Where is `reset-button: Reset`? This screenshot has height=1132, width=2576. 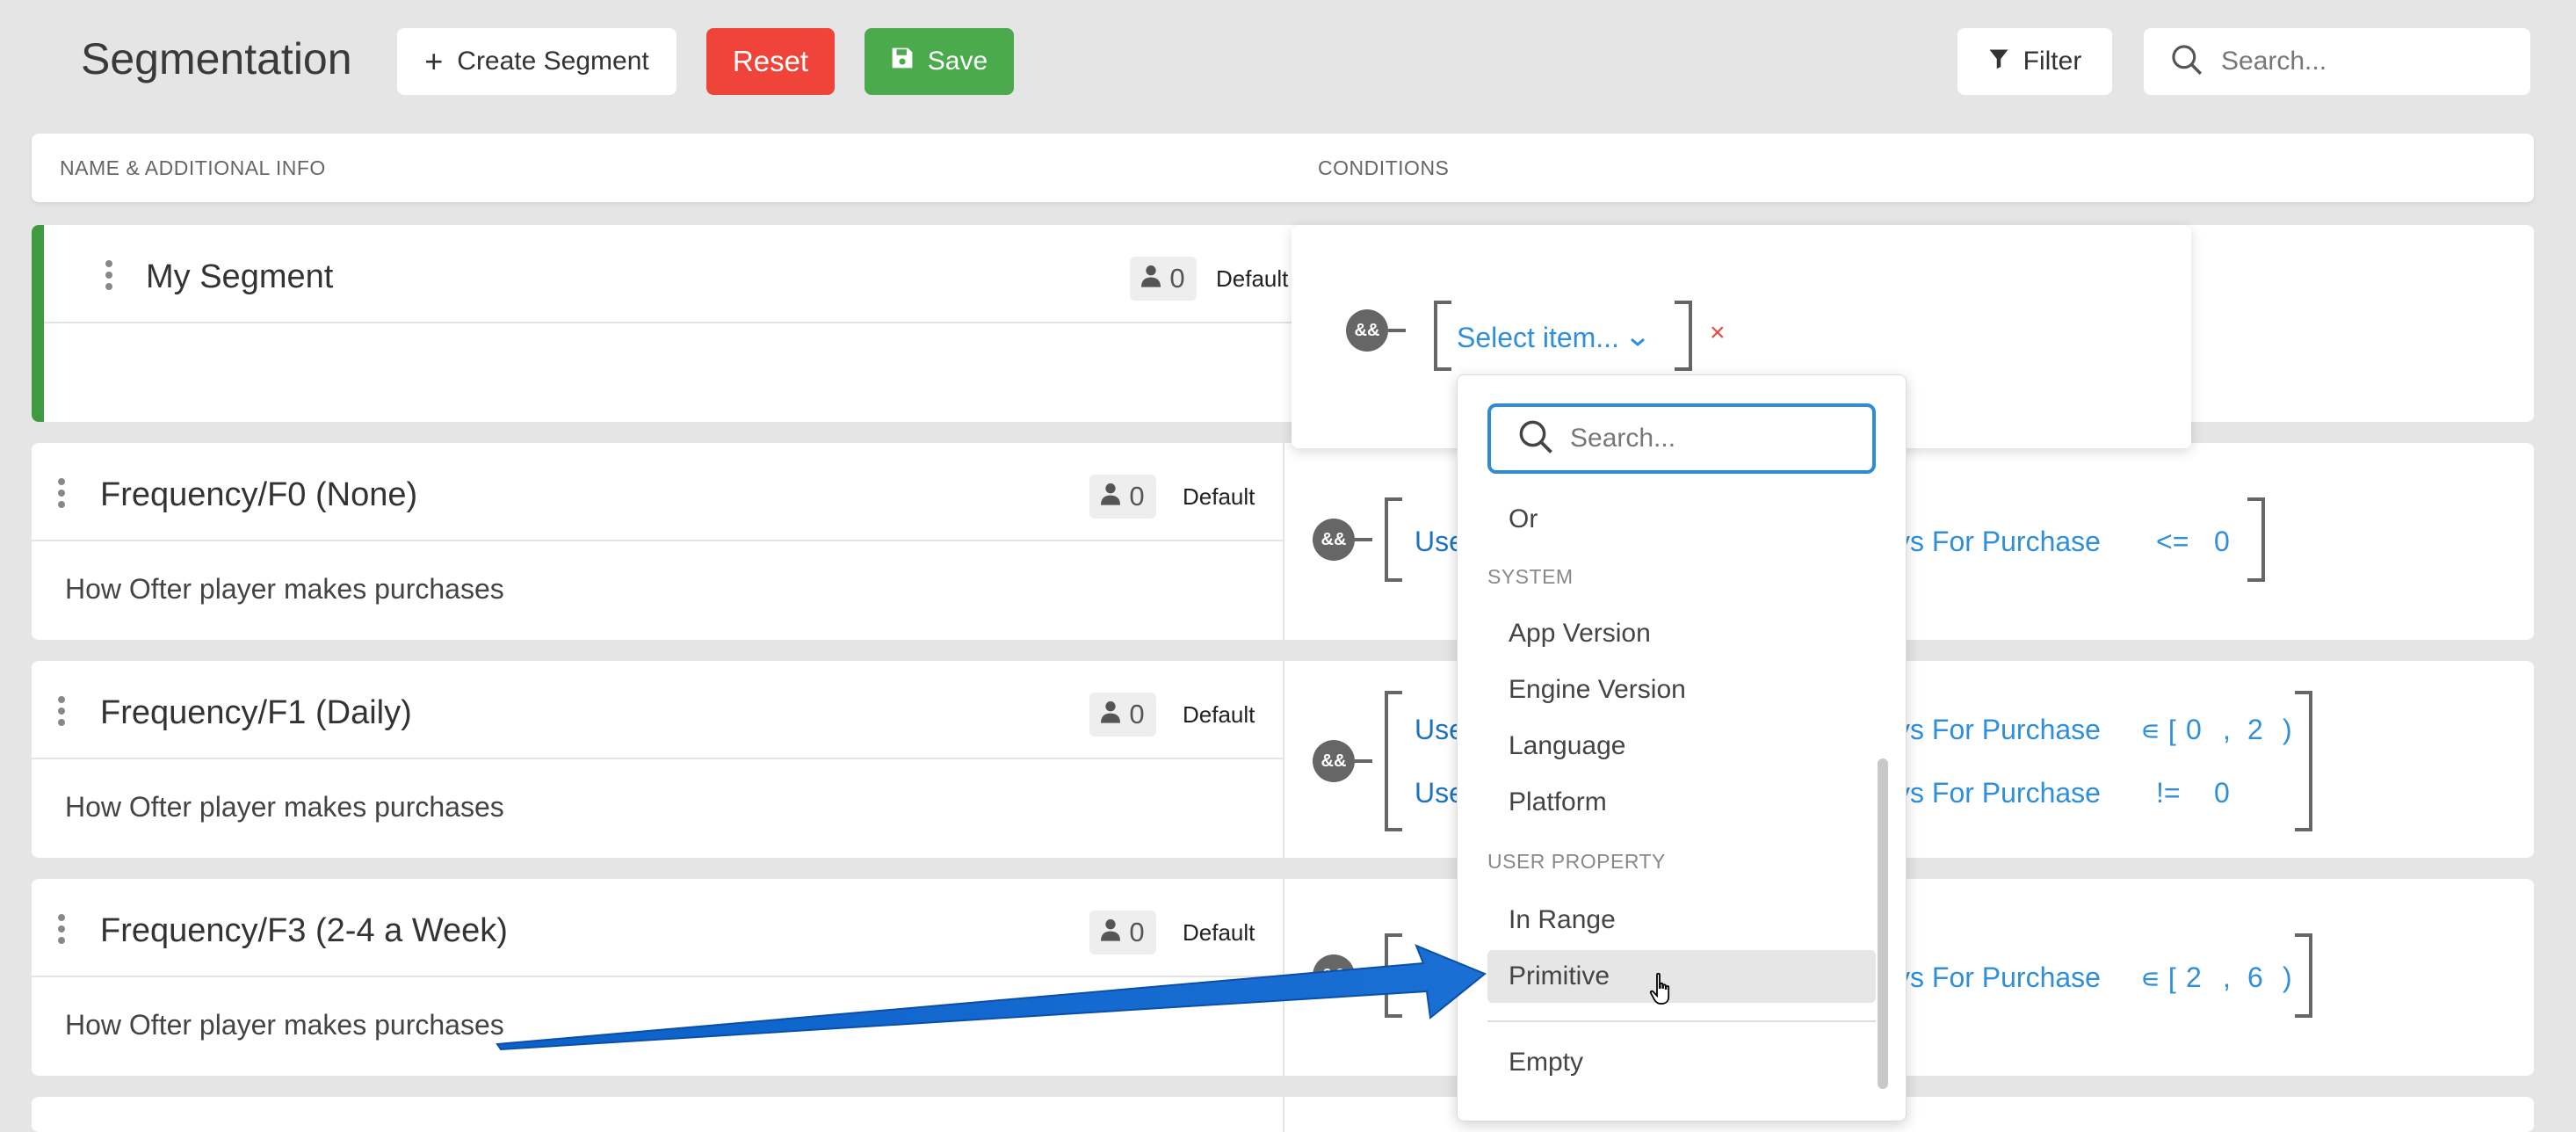
reset-button: Reset is located at coordinates (770, 62).